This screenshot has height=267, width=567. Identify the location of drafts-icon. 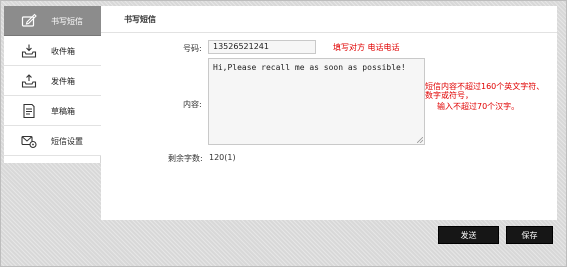
(29, 111).